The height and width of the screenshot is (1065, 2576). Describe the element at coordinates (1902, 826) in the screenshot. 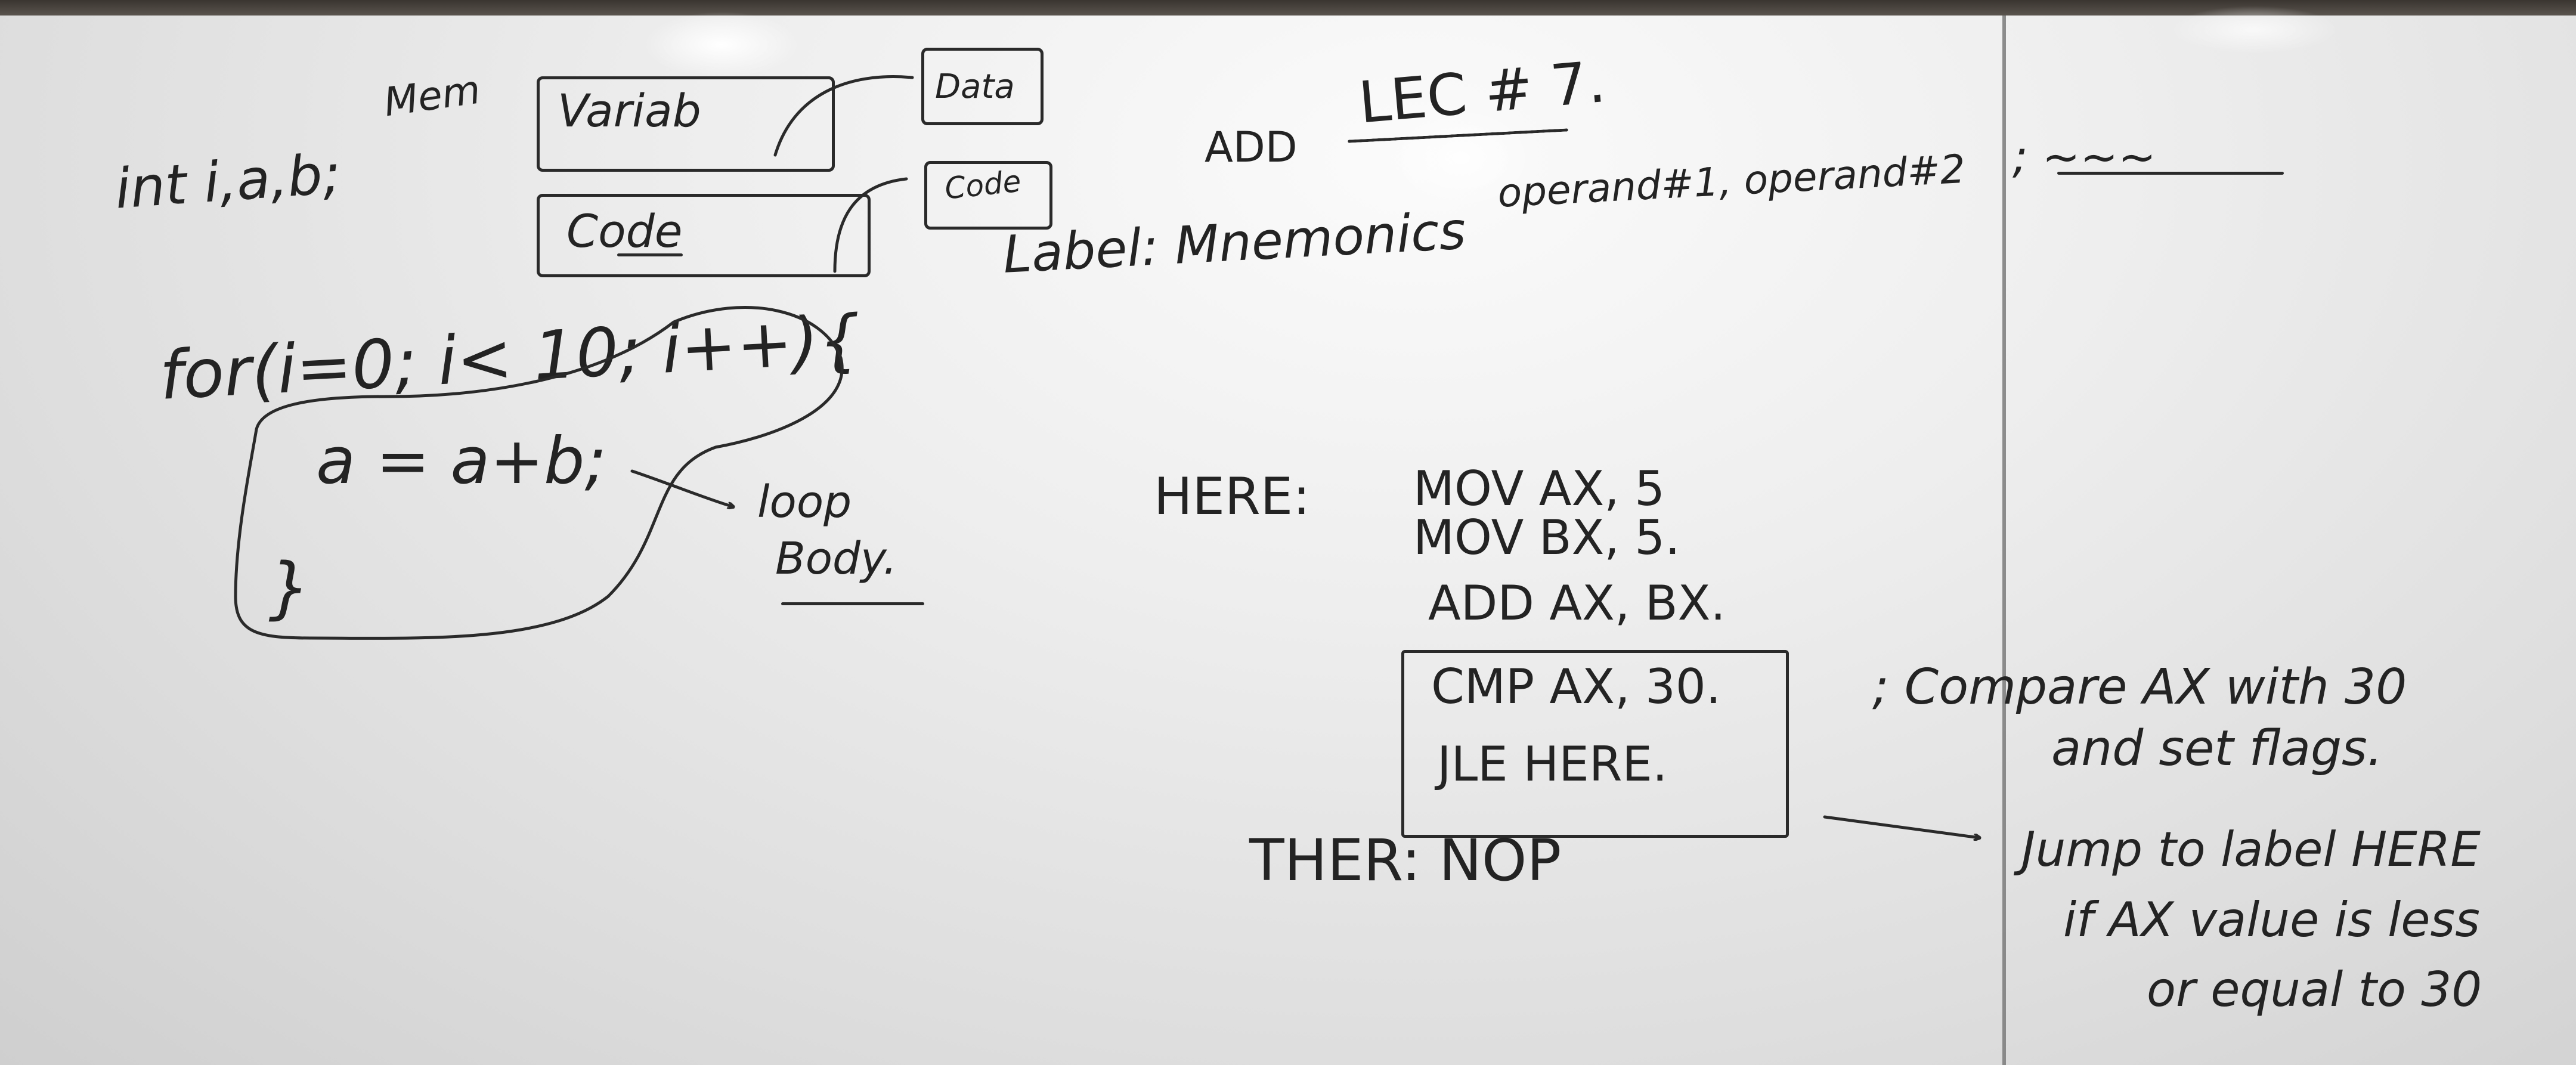

I see `jle-comment-arrow` at that location.